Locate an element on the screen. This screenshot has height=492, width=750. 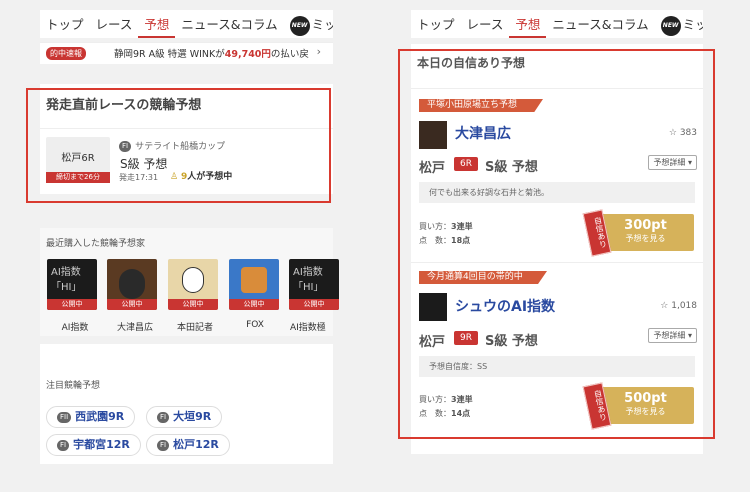
chevron-right-icon: › is located at coordinates (319, 51).